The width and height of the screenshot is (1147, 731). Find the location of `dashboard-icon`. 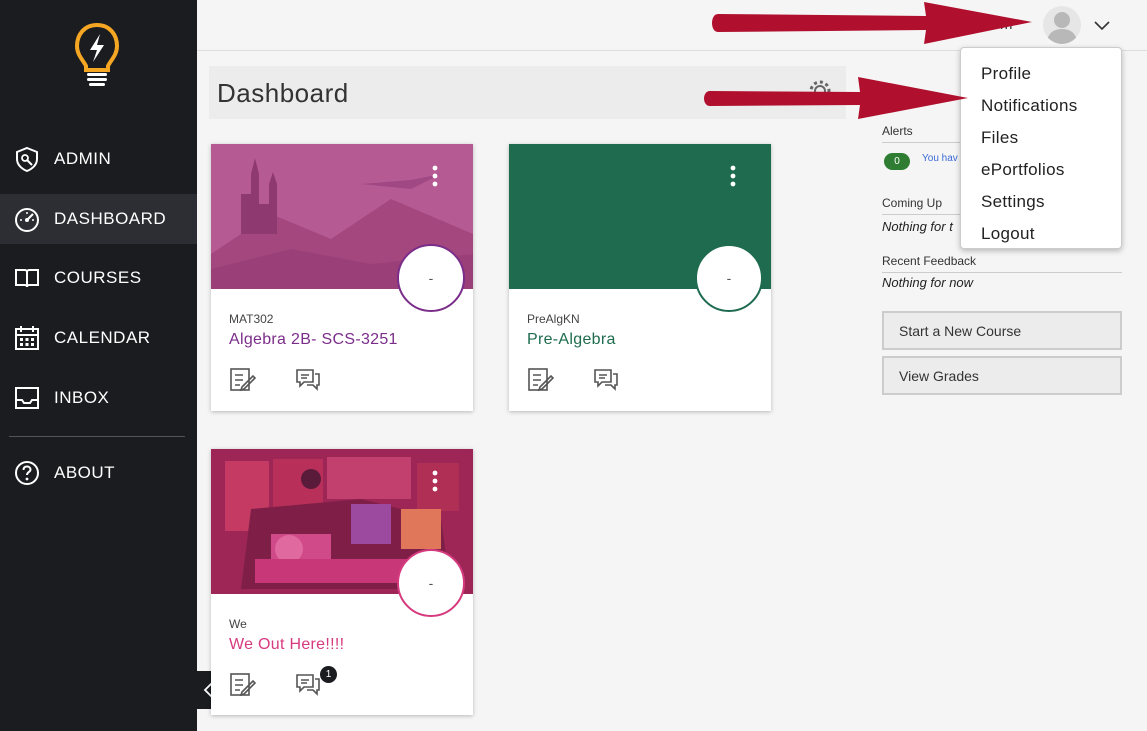

dashboard-icon is located at coordinates (27, 219).